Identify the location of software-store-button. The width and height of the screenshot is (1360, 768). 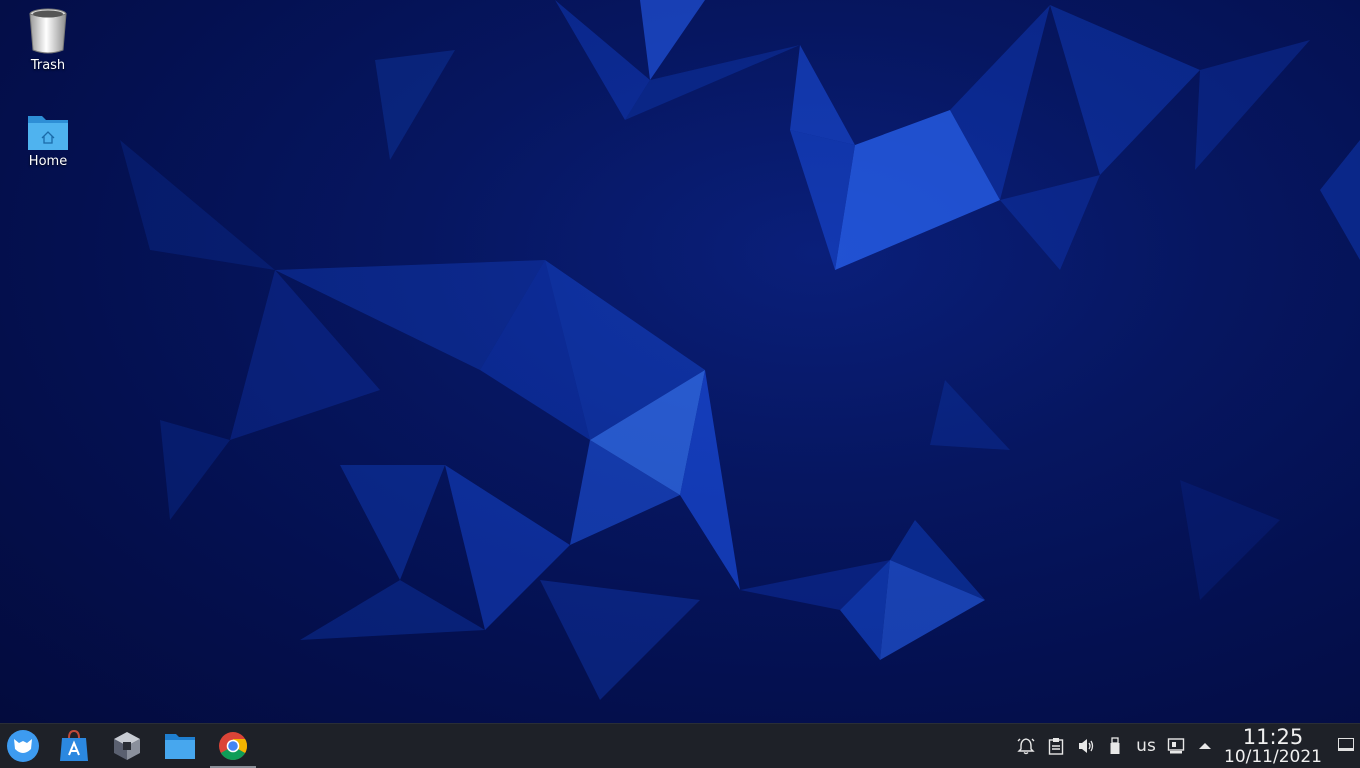
(74, 746).